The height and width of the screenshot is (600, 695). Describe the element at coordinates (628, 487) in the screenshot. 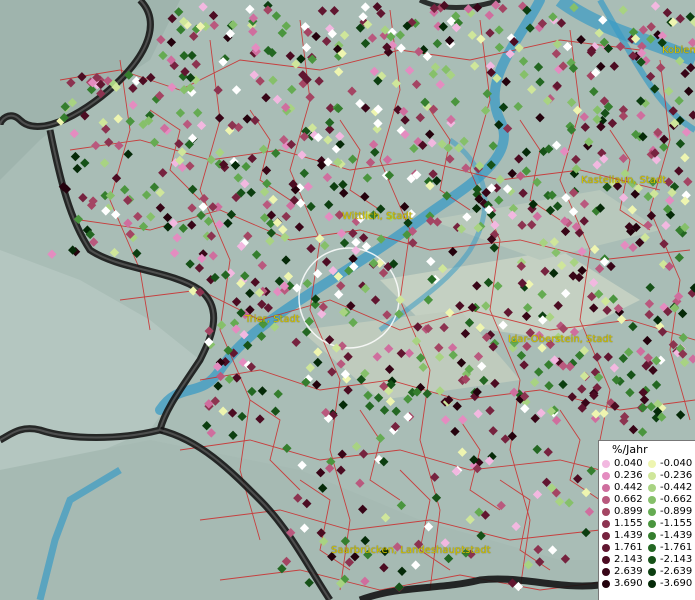

I see `legend-value: 0.442` at that location.